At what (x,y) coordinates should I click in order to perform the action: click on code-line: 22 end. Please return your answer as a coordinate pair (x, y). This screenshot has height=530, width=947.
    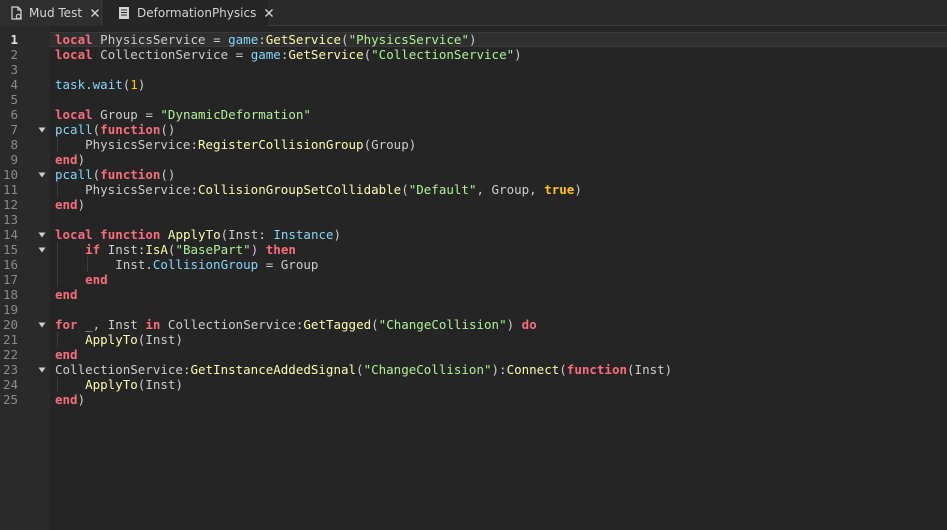
    Looking at the image, I should click on (473, 354).